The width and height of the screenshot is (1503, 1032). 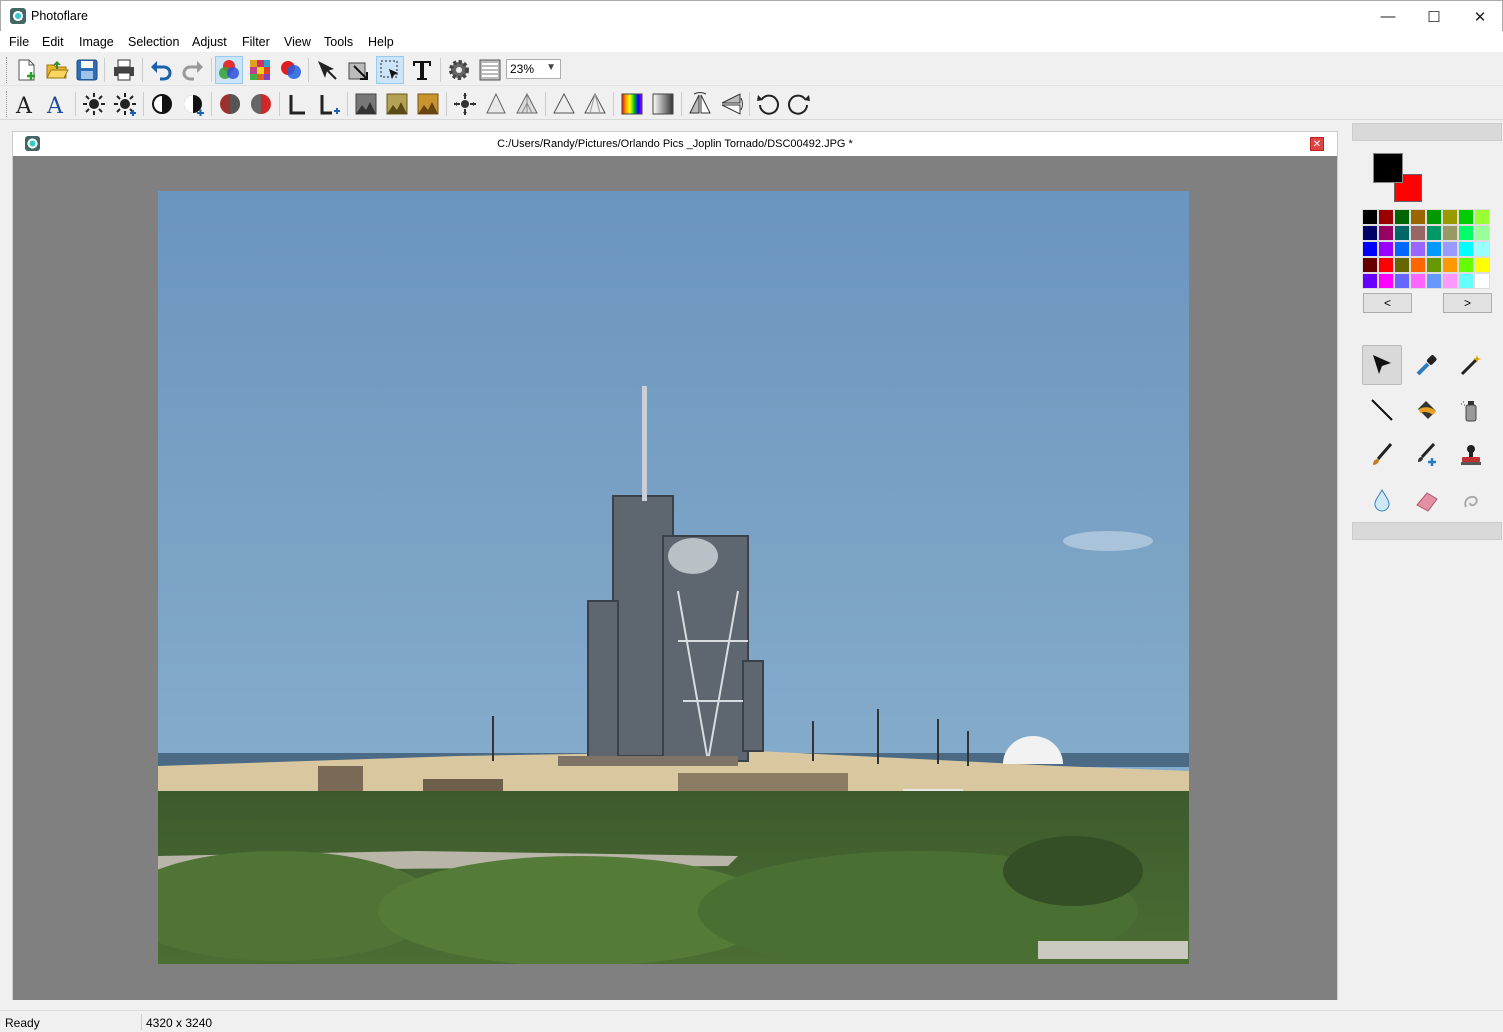 What do you see at coordinates (96, 42) in the screenshot?
I see `menu-image: Image` at bounding box center [96, 42].